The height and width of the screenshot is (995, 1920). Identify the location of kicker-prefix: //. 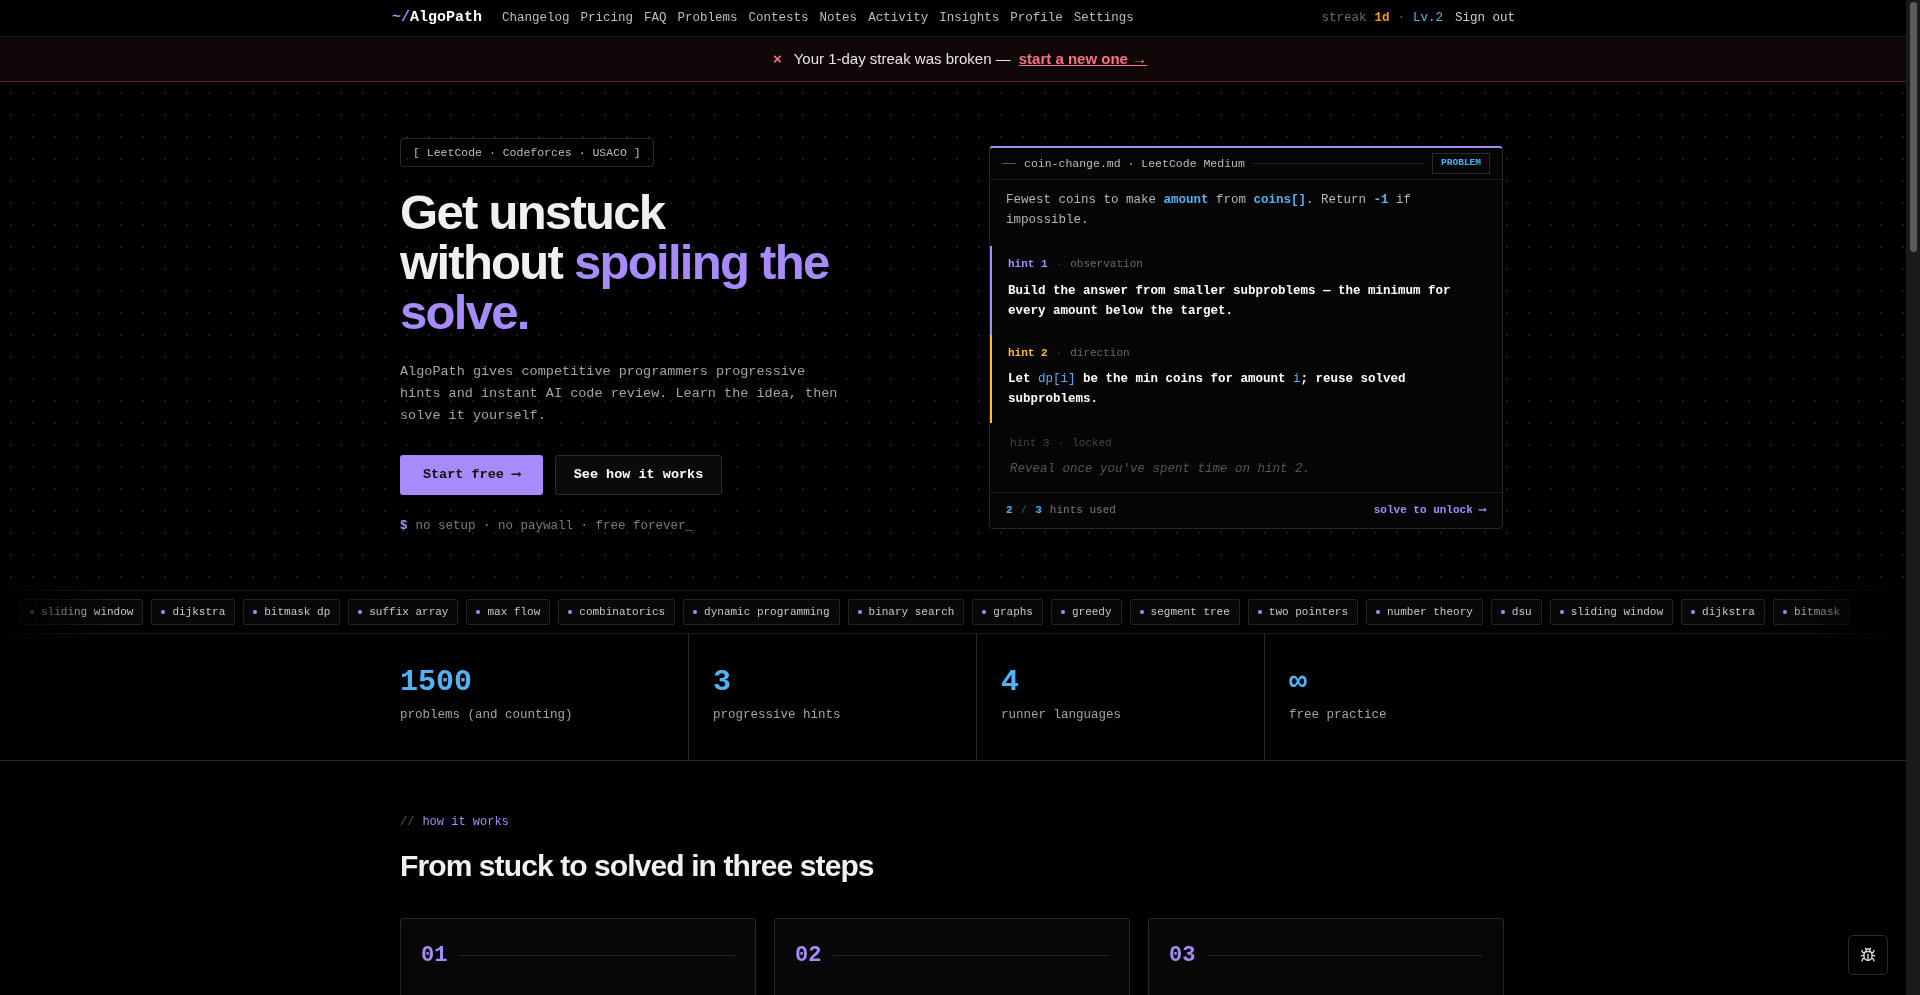
(407, 822).